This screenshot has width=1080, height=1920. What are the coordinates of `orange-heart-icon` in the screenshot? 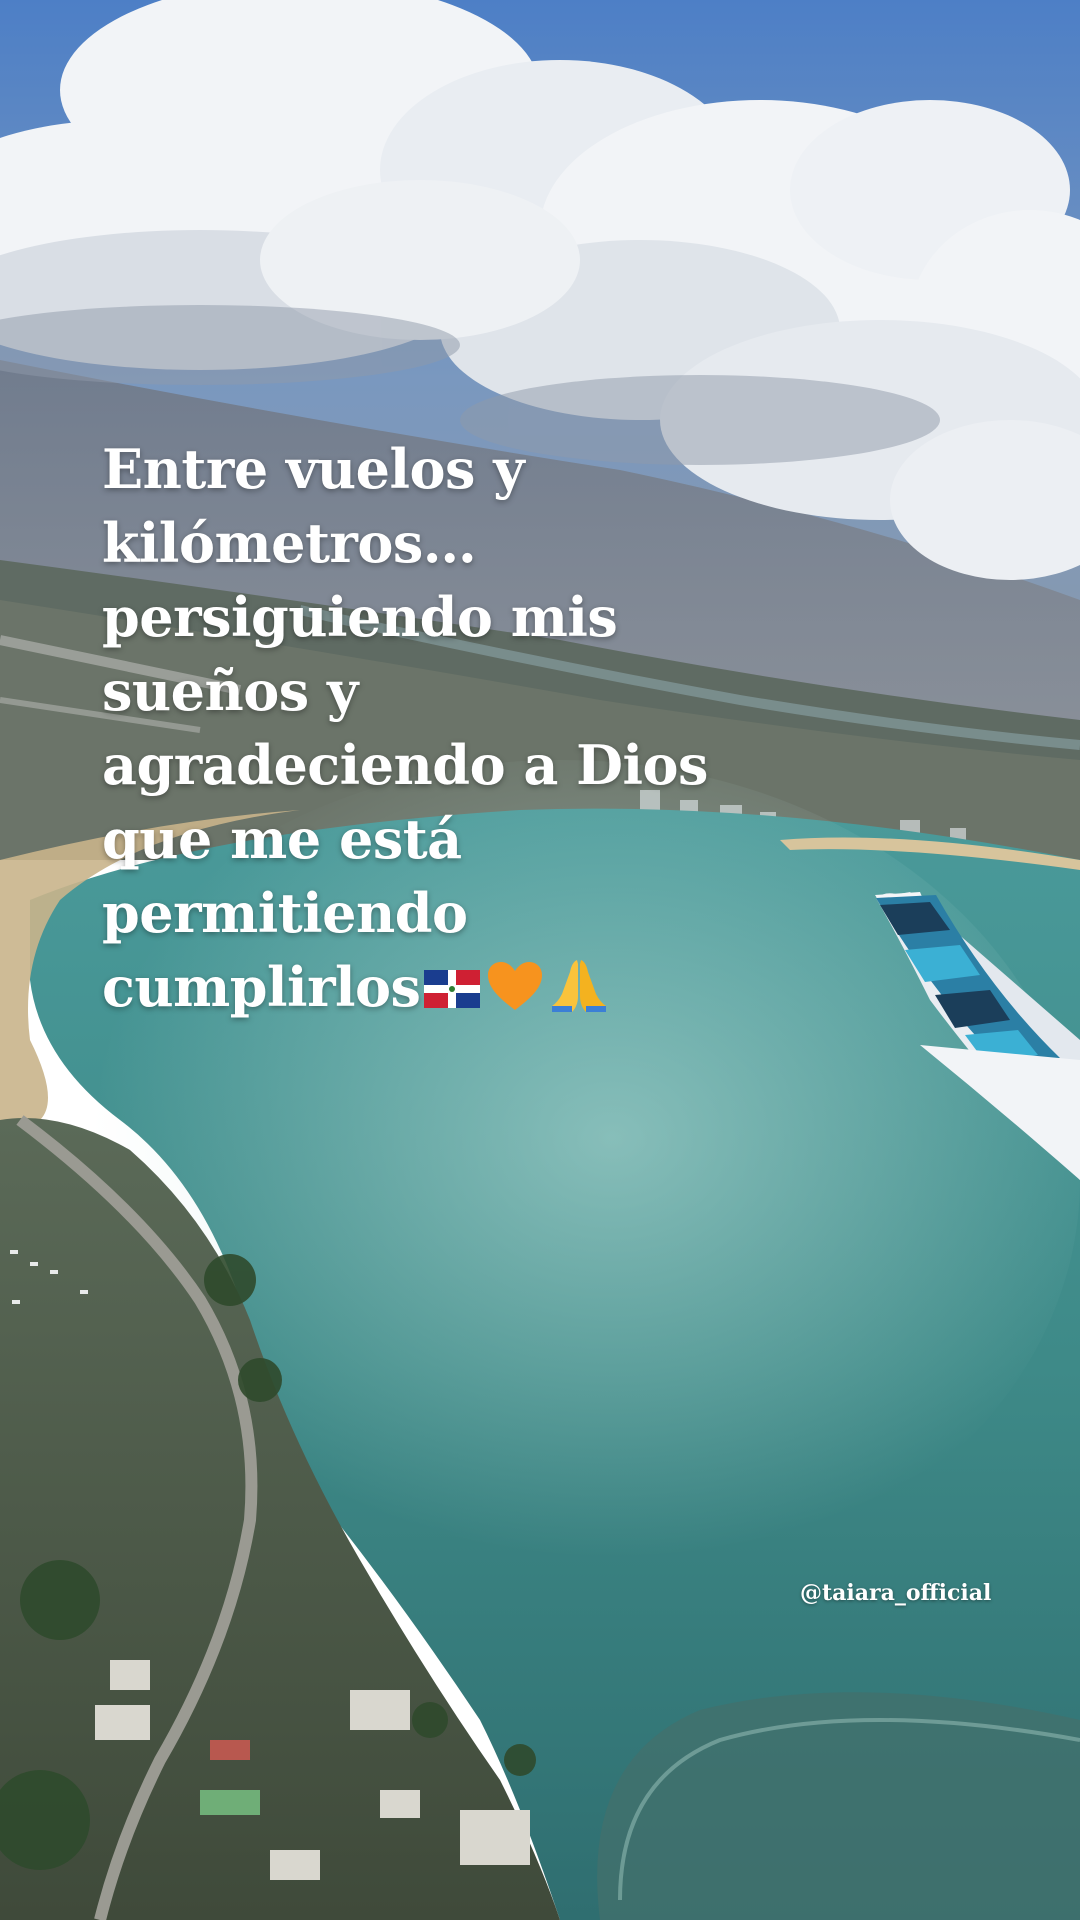 It's located at (515, 986).